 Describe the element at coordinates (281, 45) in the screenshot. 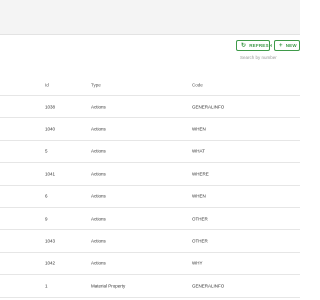

I see `plus-icon: +` at that location.